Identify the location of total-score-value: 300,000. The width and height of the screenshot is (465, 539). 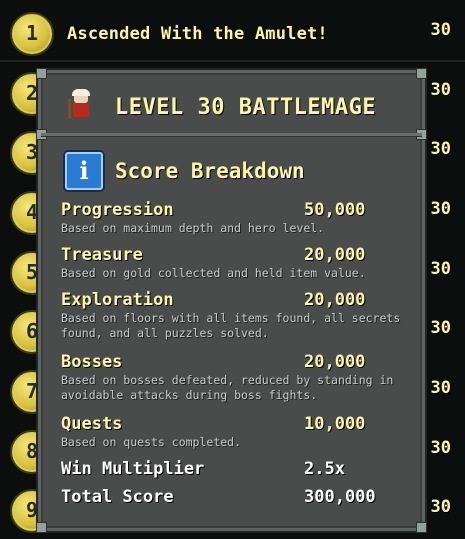
(340, 497).